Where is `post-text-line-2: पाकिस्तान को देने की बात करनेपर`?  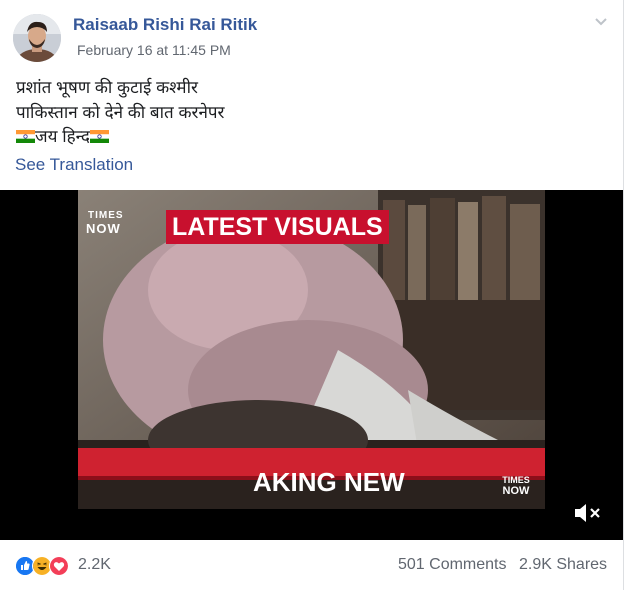 post-text-line-2: पाकिस्तान को देने की बात करनेपर is located at coordinates (120, 112).